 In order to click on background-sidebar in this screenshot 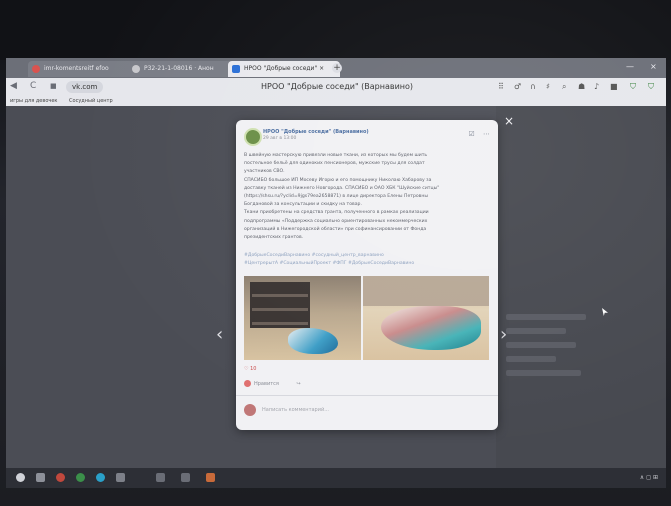, I will do `click(551, 366)`.